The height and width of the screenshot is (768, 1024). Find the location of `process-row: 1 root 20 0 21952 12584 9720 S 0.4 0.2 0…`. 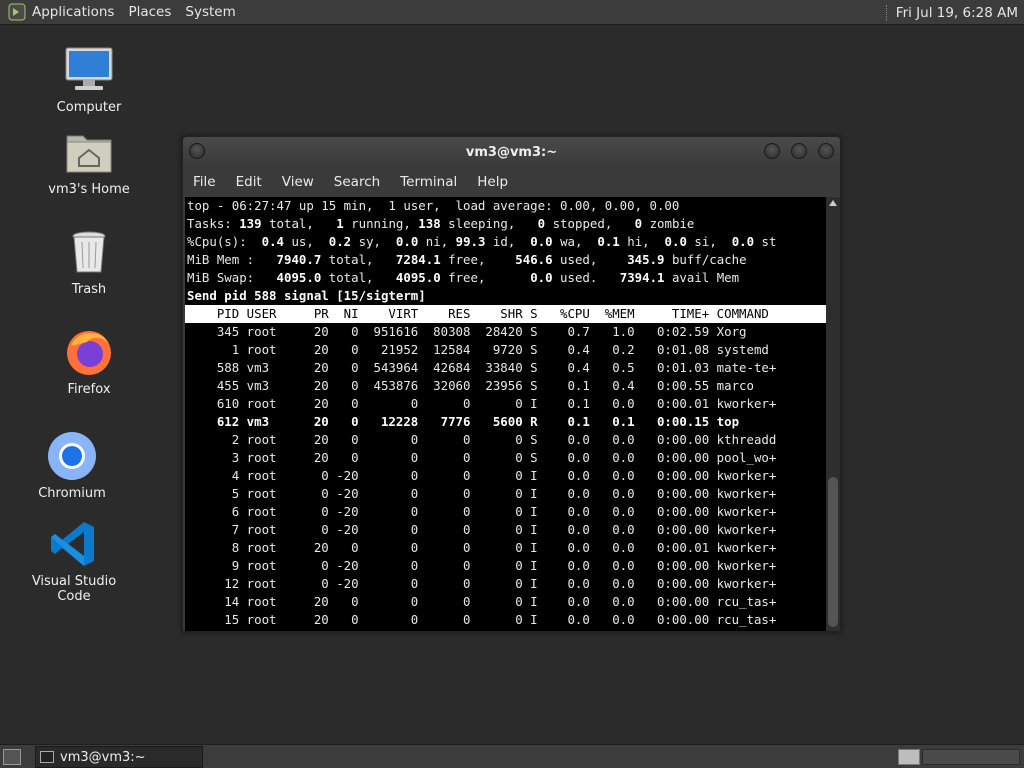

process-row: 1 root 20 0 21952 12584 9720 S 0.4 0.2 0… is located at coordinates (505, 350).